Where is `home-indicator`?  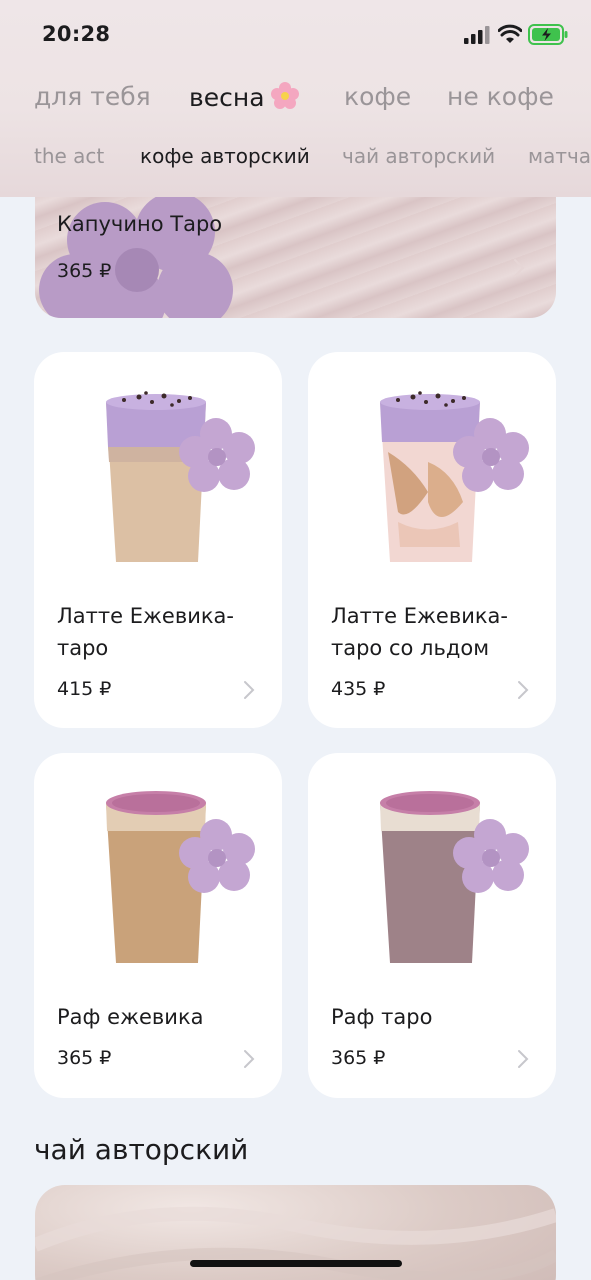
home-indicator is located at coordinates (296, 1263).